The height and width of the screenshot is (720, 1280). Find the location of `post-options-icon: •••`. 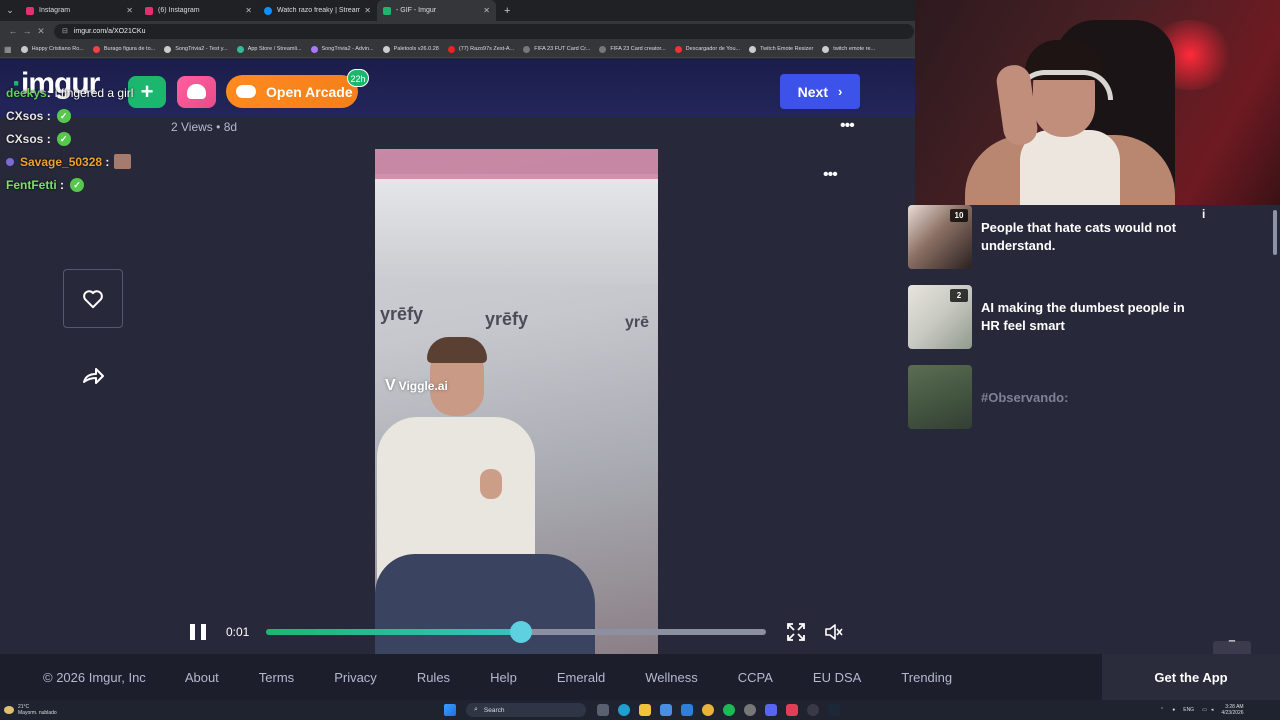

post-options-icon: ••• is located at coordinates (847, 126).